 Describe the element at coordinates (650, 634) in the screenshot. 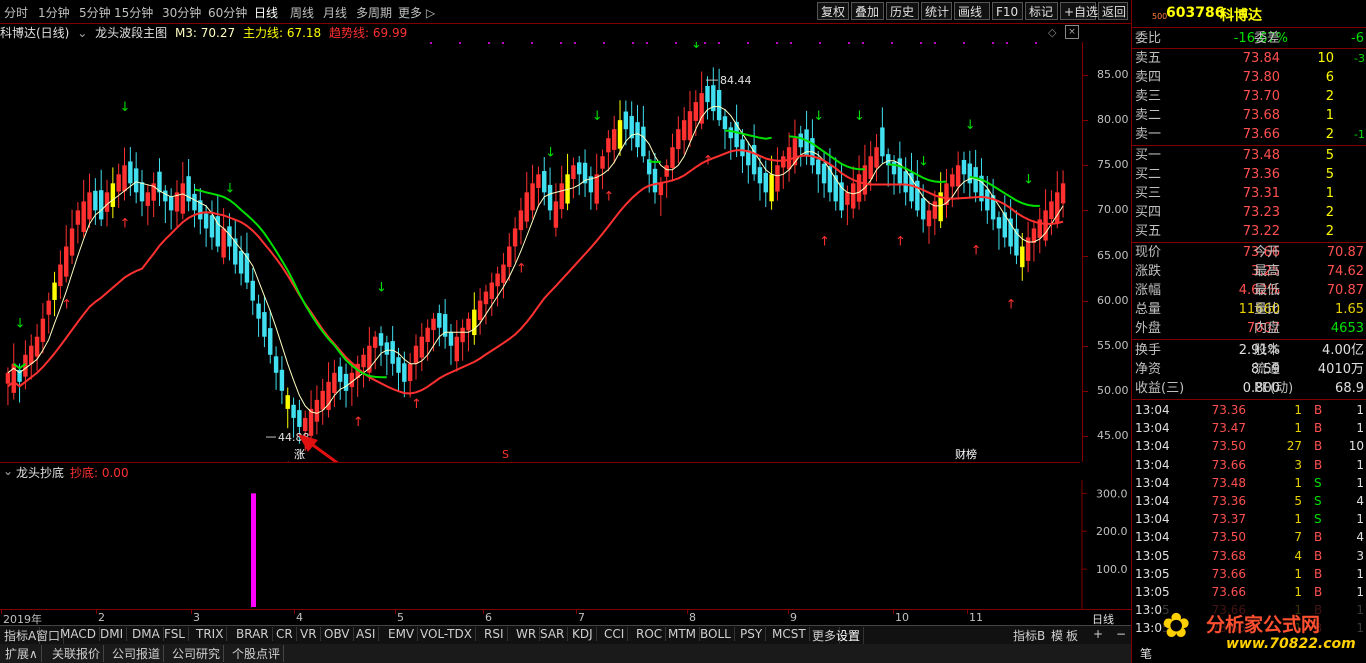

I see `indicator-tab-19: ROC` at that location.